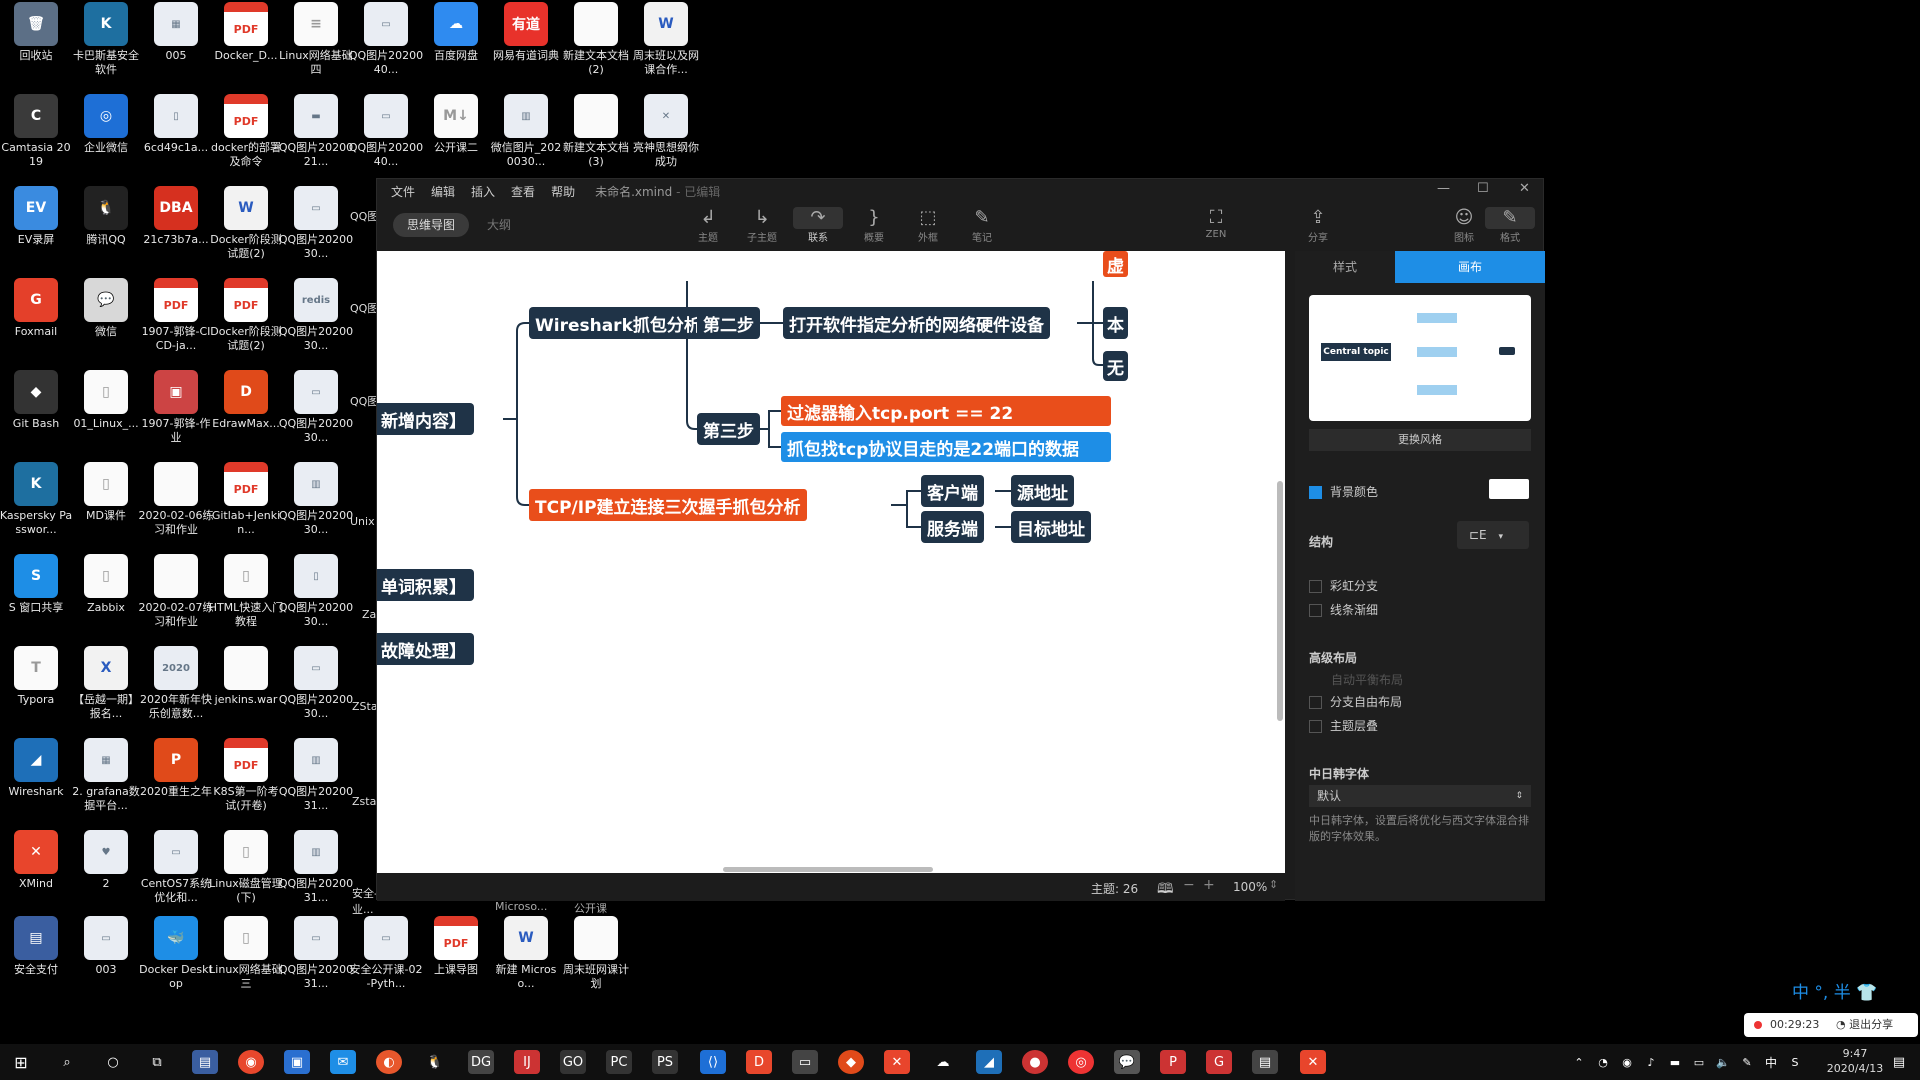 This screenshot has width=1920, height=1080. Describe the element at coordinates (1250, 887) in the screenshot. I see `zoom-level: 100%` at that location.